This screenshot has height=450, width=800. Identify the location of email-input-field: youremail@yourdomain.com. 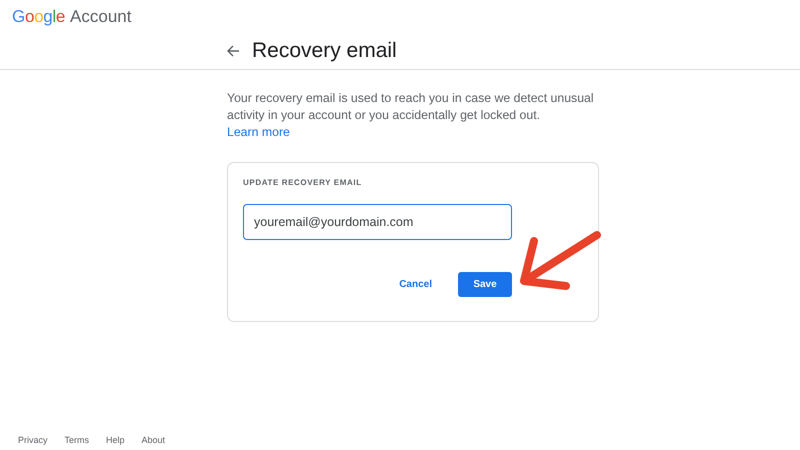
(377, 222).